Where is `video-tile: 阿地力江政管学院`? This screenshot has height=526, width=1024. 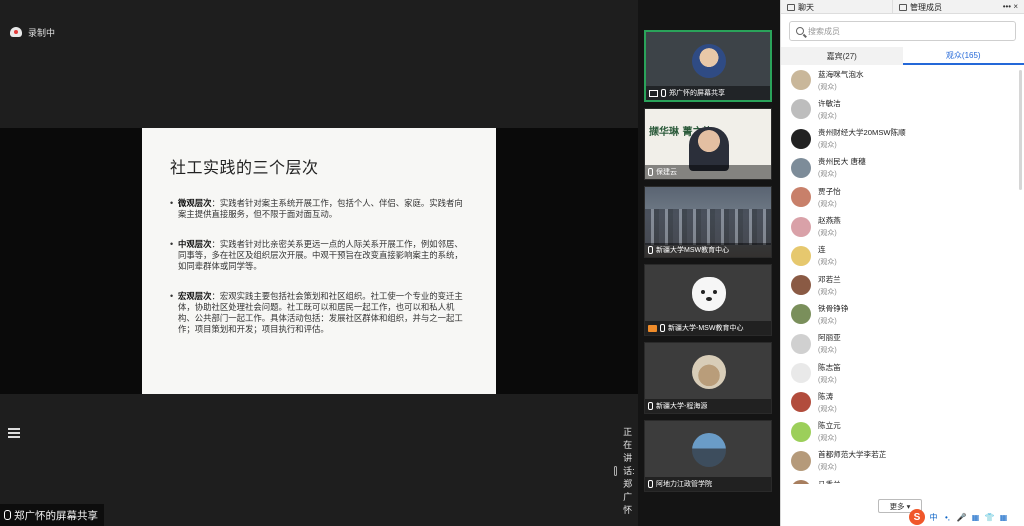 video-tile: 阿地力江政管学院 is located at coordinates (708, 456).